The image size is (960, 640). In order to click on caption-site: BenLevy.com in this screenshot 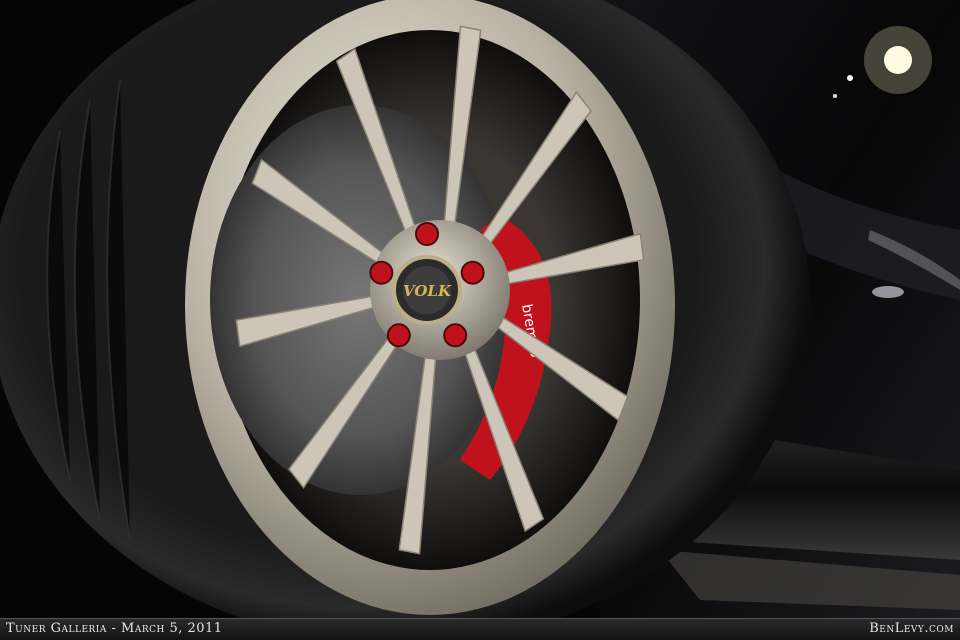, I will do `click(911, 628)`.